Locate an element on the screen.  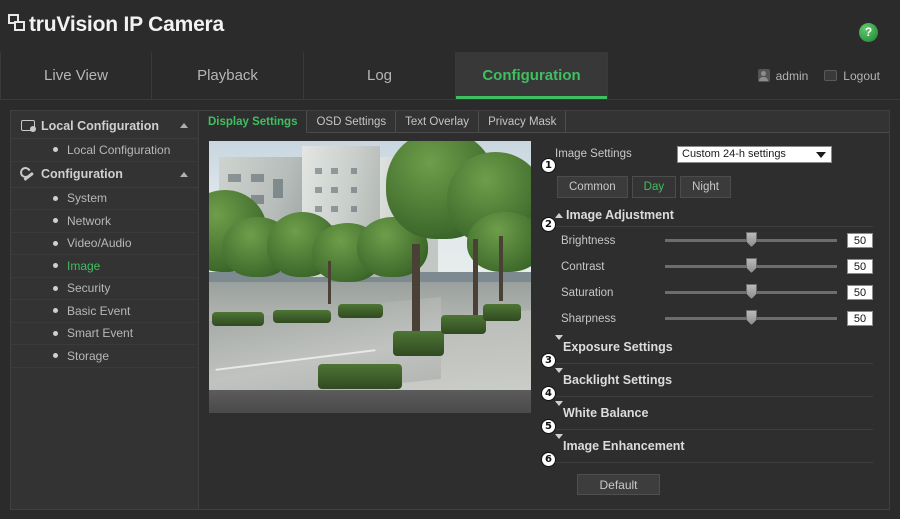
sidebar-item-label: Storage is located at coordinates (88, 355).